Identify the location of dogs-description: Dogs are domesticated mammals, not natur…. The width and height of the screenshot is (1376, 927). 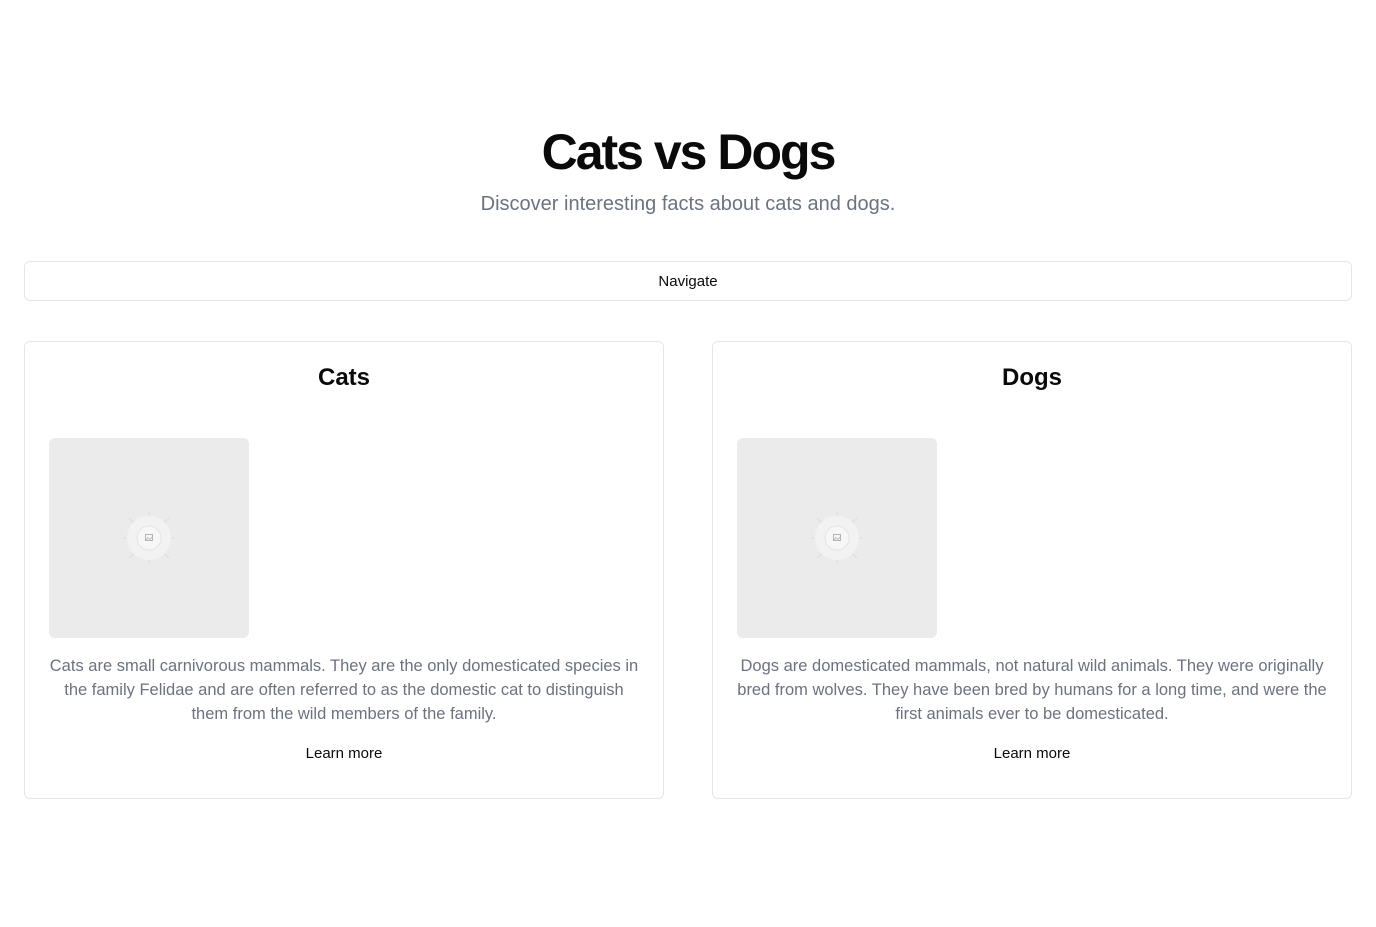
(1032, 690).